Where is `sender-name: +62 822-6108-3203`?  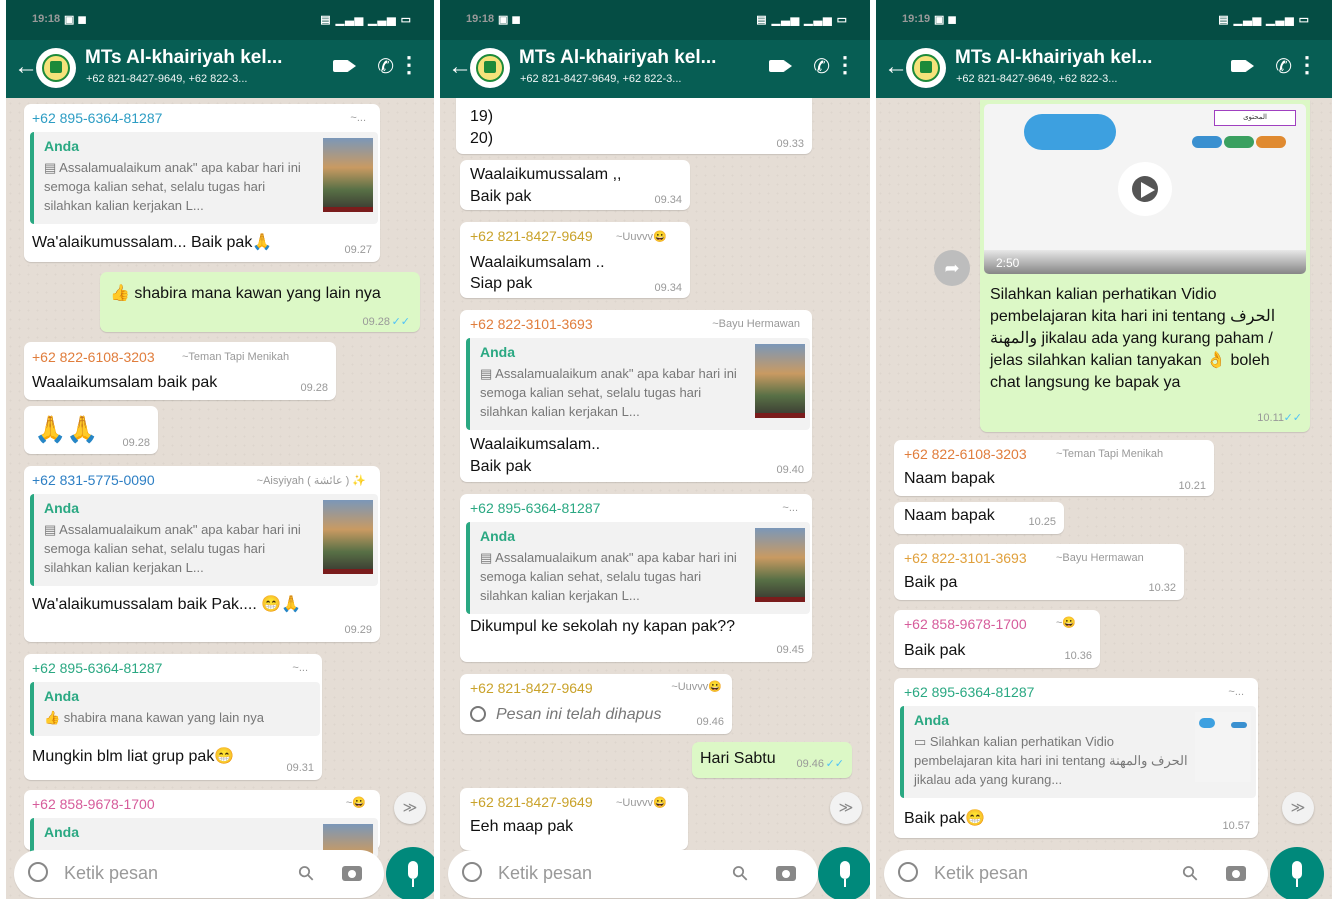 sender-name: +62 822-6108-3203 is located at coordinates (93, 357).